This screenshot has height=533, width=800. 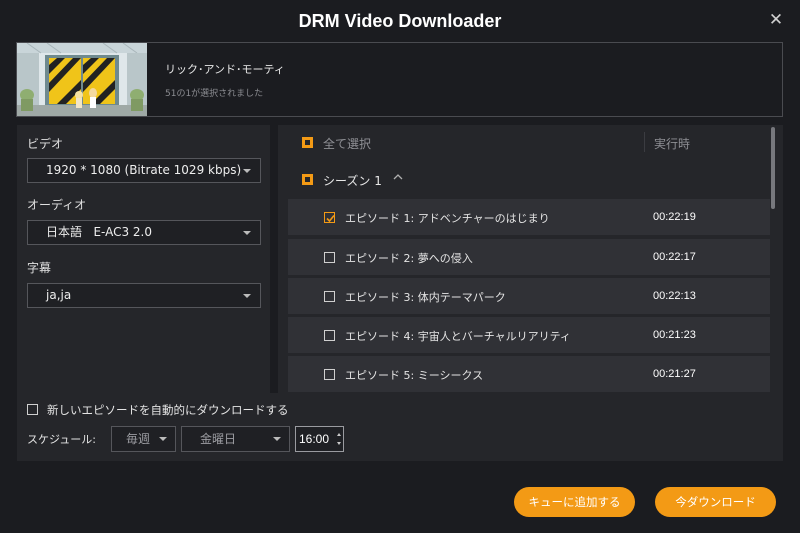 I want to click on select-all-label: 全て選択, so click(x=347, y=144).